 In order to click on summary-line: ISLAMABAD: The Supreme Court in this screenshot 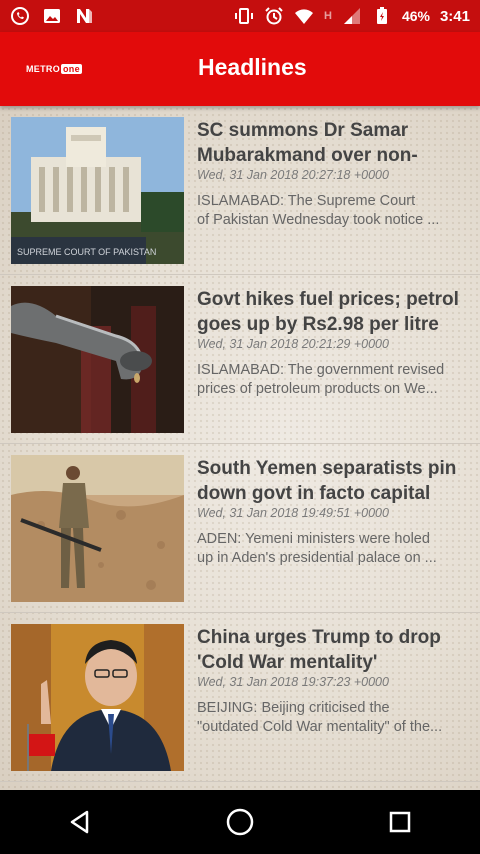, I will do `click(306, 201)`.